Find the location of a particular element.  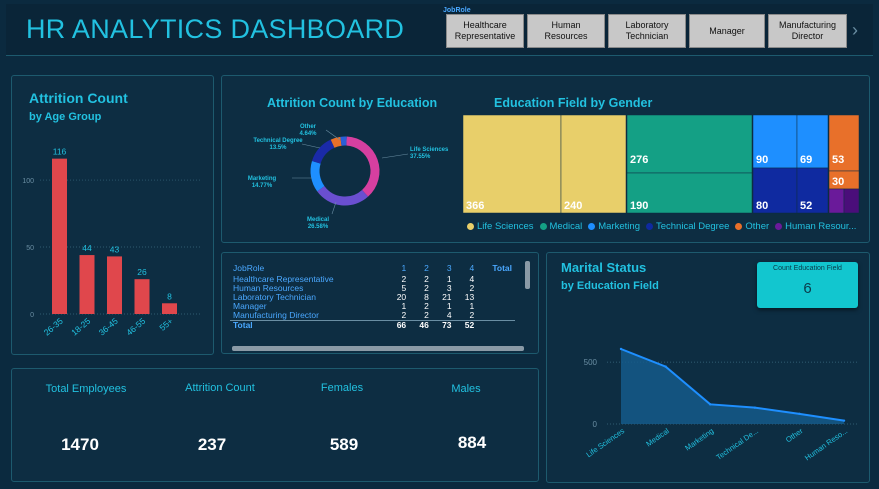

slice-pct: 4.64% is located at coordinates (308, 134).